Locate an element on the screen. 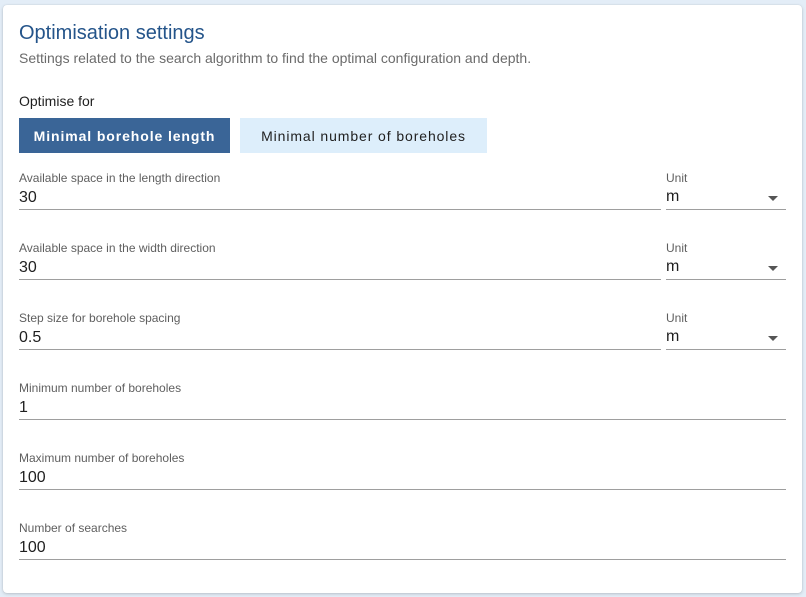 The height and width of the screenshot is (597, 806). max-boreholes-label: Maximum number of boreholes is located at coordinates (102, 458).